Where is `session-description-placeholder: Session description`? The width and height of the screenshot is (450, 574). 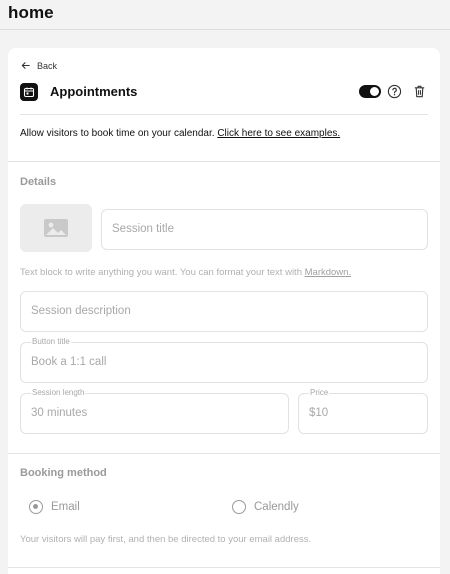 session-description-placeholder: Session description is located at coordinates (81, 311).